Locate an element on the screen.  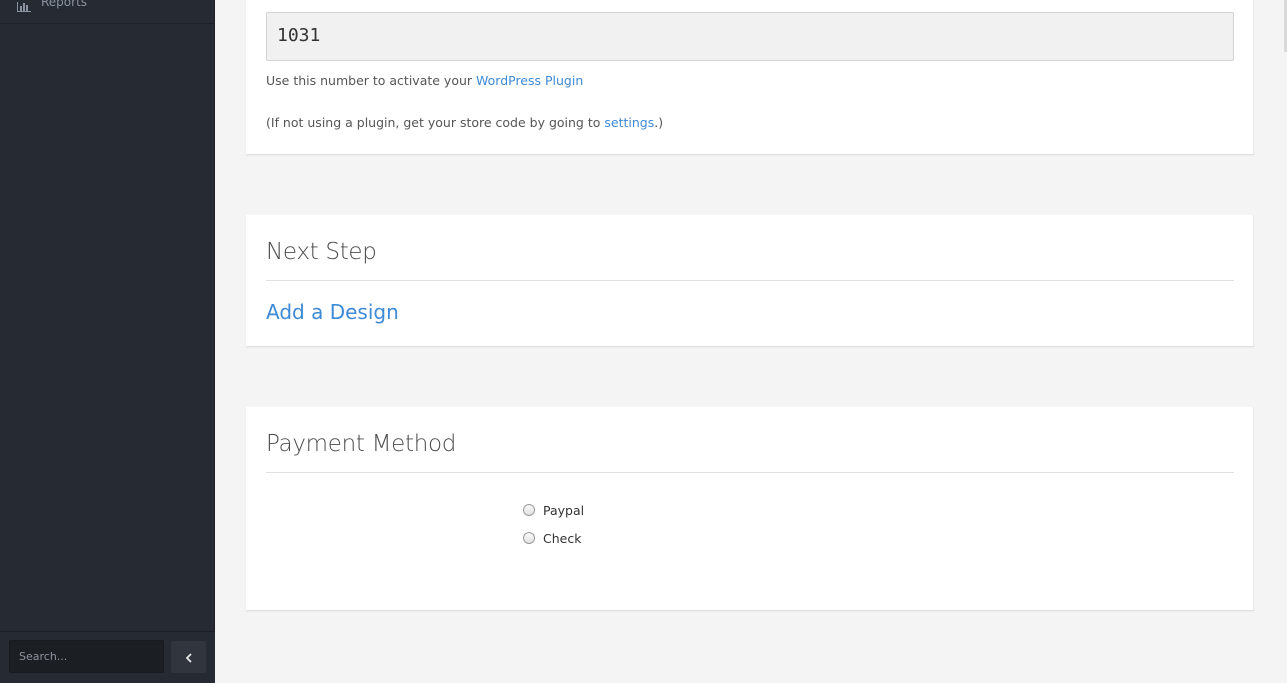
next-step-heading: Next Step is located at coordinates (321, 252).